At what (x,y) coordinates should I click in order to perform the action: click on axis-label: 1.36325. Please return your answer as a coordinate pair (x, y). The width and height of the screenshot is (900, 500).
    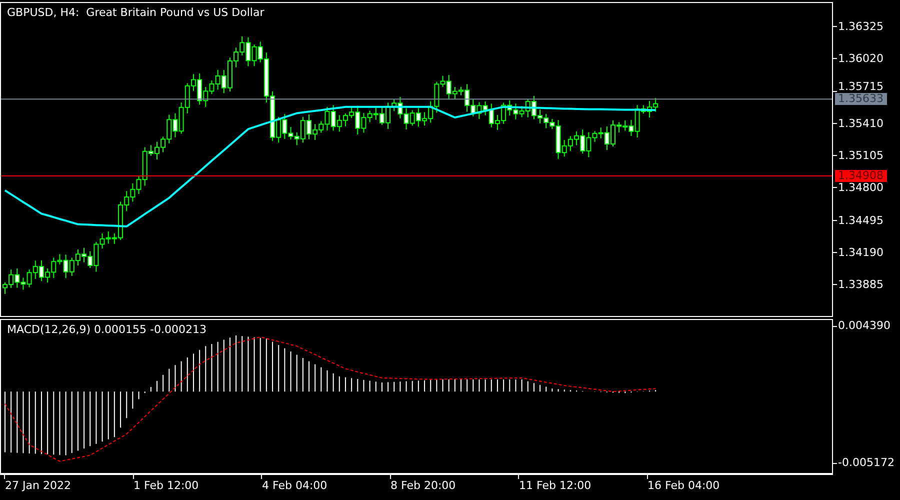
    Looking at the image, I should click on (861, 26).